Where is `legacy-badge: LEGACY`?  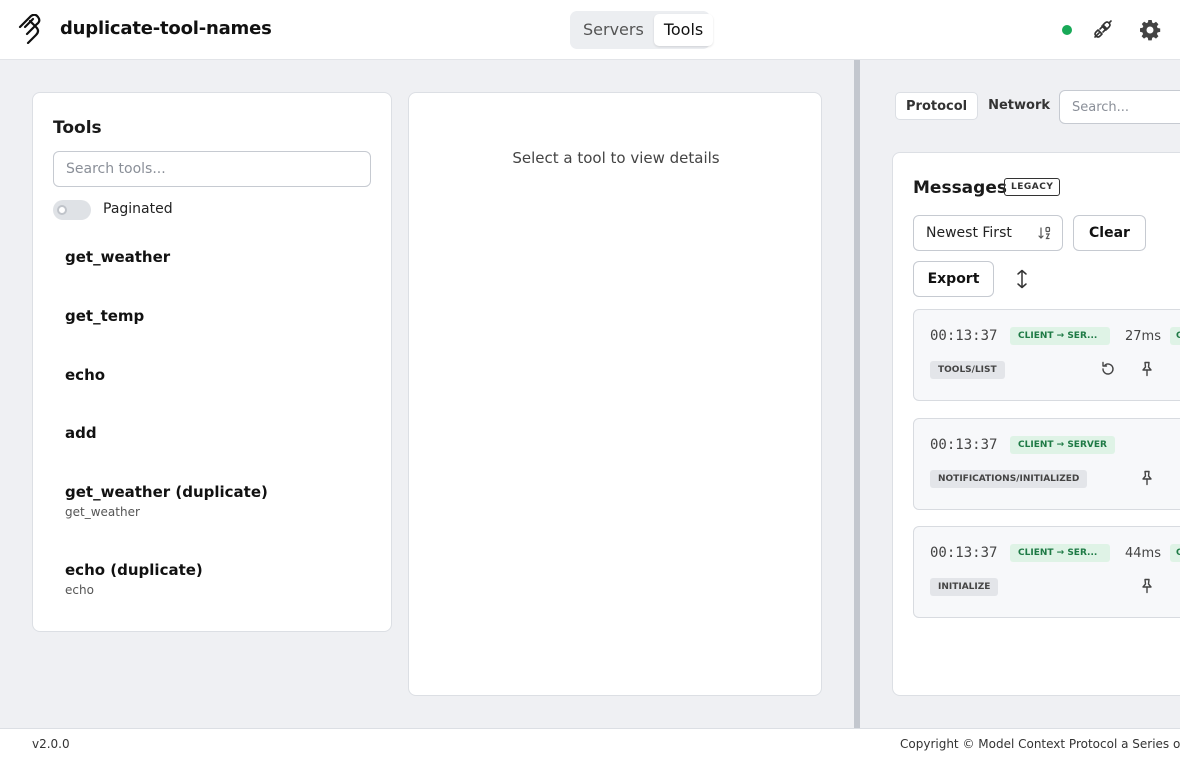 legacy-badge: LEGACY is located at coordinates (1032, 187).